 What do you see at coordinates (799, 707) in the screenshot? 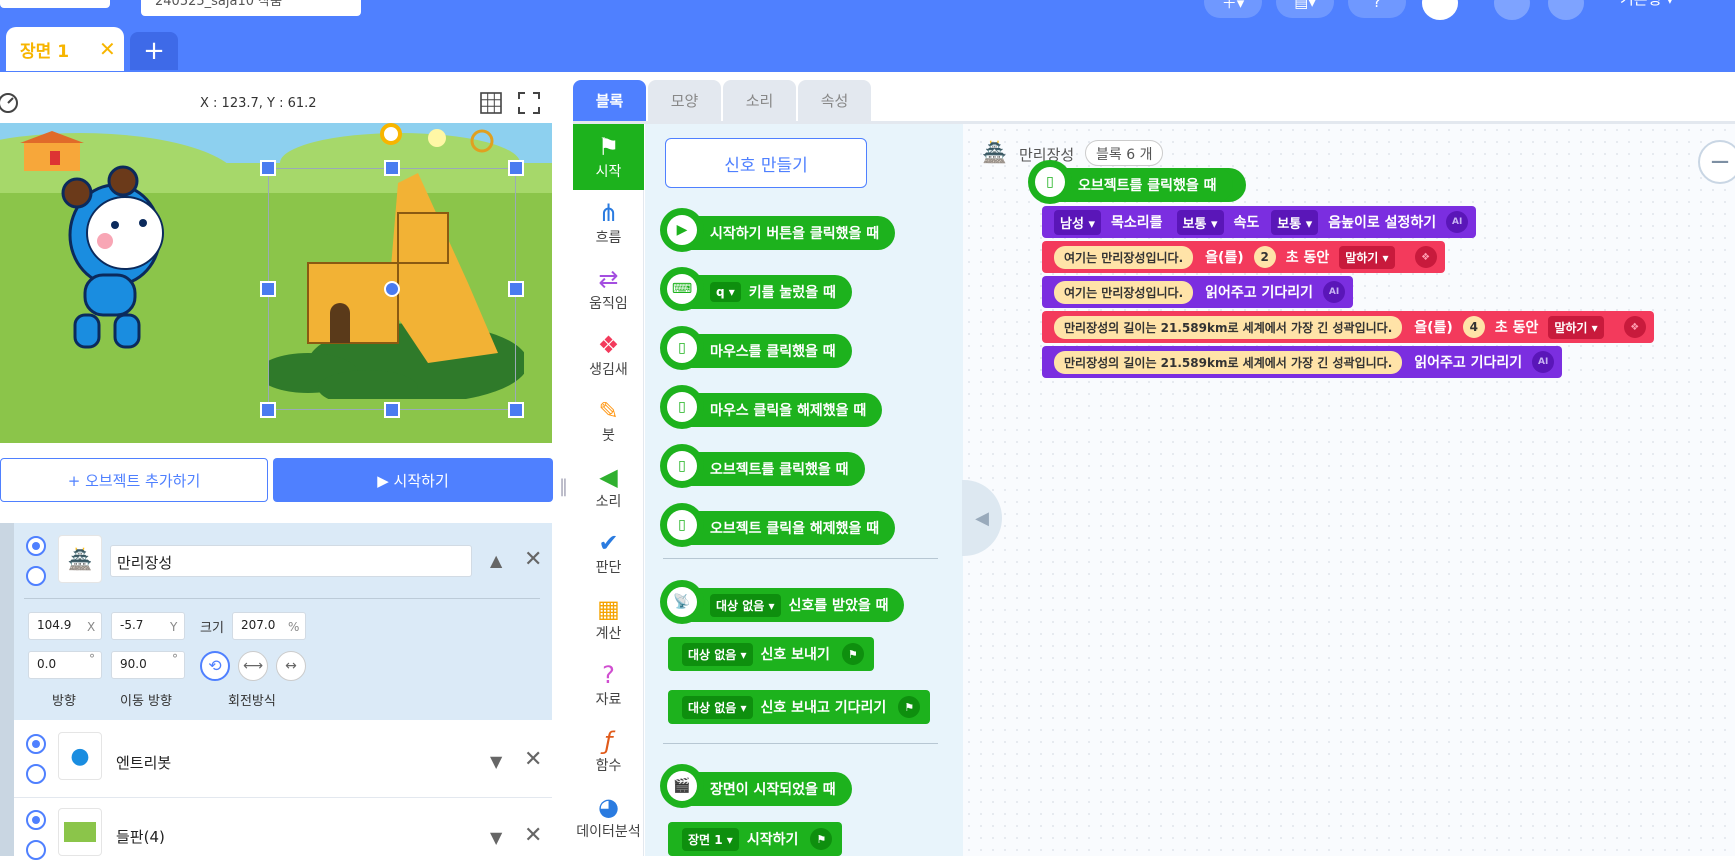
I see `block-send-signal-and-wait: 대상 없음 ▾ 신호 보내고 기다리기 ⚑` at bounding box center [799, 707].